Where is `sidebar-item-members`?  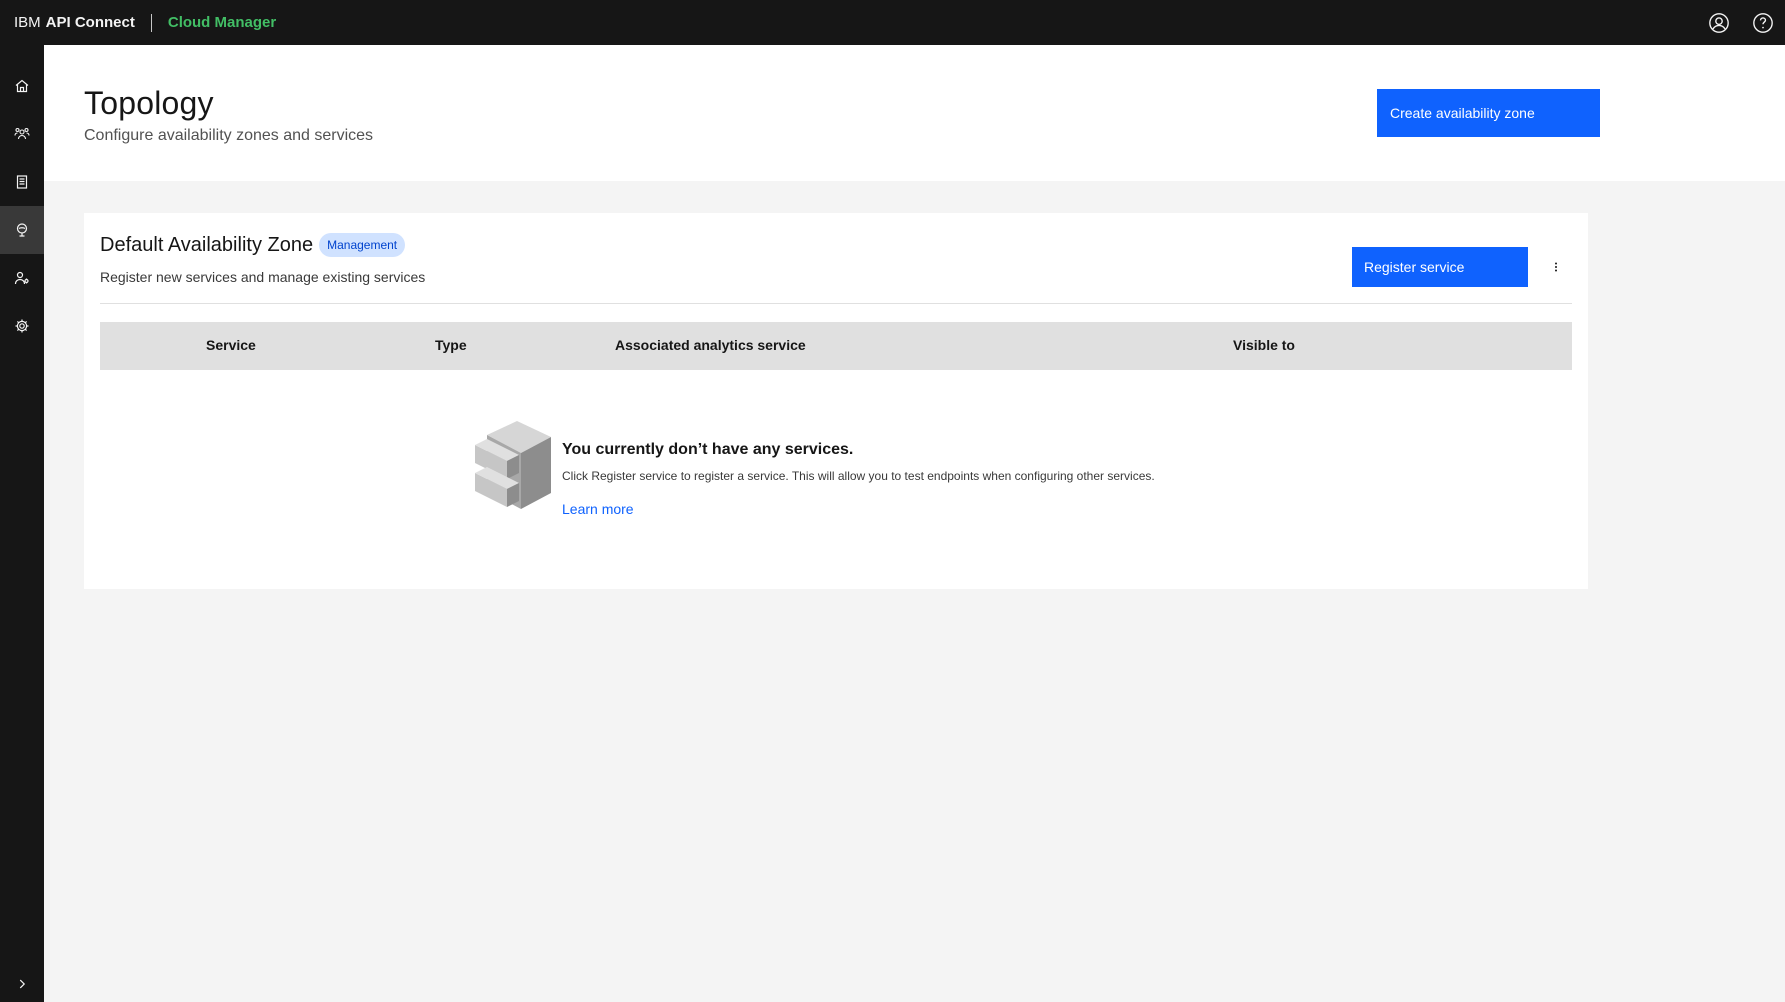
sidebar-item-members is located at coordinates (22, 278).